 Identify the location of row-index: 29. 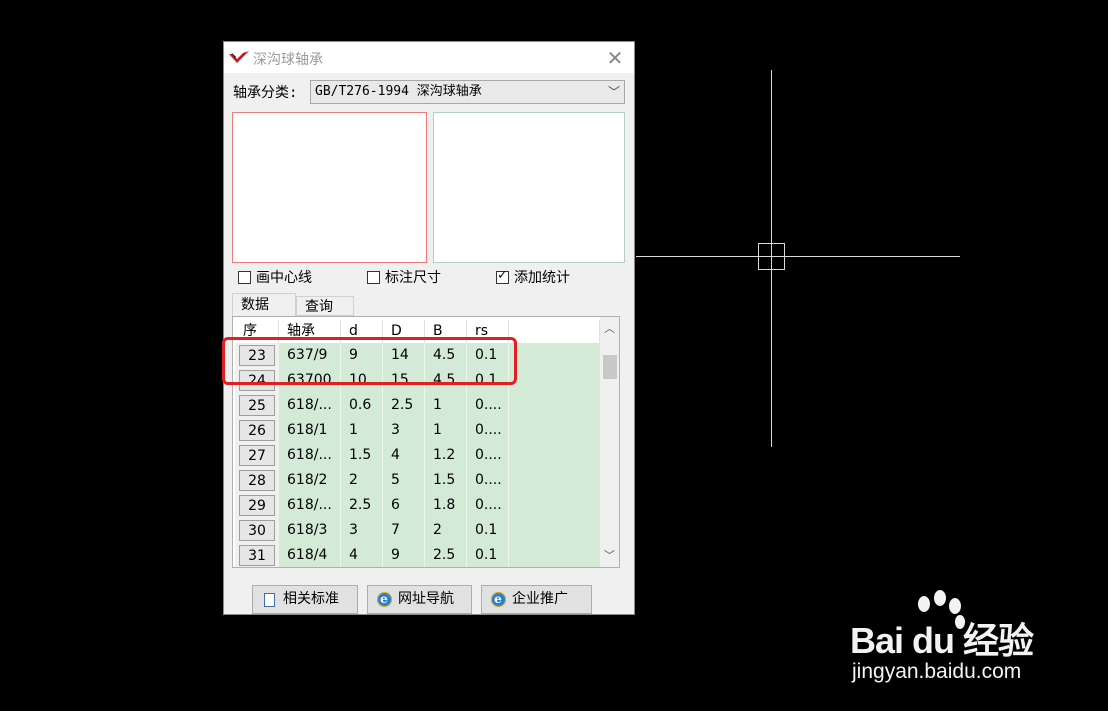
(257, 505).